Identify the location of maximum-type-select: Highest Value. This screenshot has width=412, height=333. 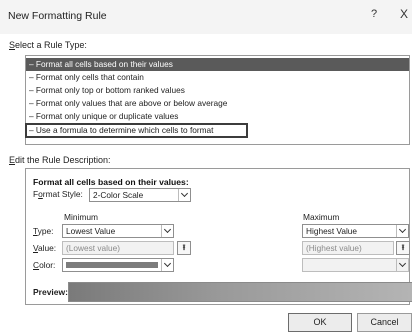
(355, 231).